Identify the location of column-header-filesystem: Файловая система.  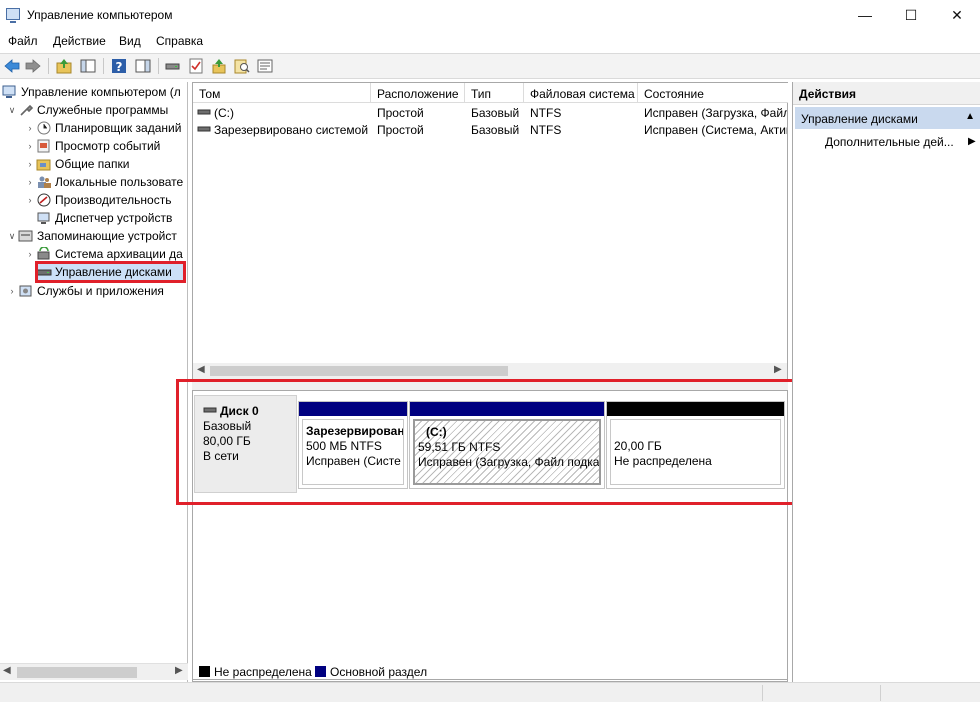
(581, 93).